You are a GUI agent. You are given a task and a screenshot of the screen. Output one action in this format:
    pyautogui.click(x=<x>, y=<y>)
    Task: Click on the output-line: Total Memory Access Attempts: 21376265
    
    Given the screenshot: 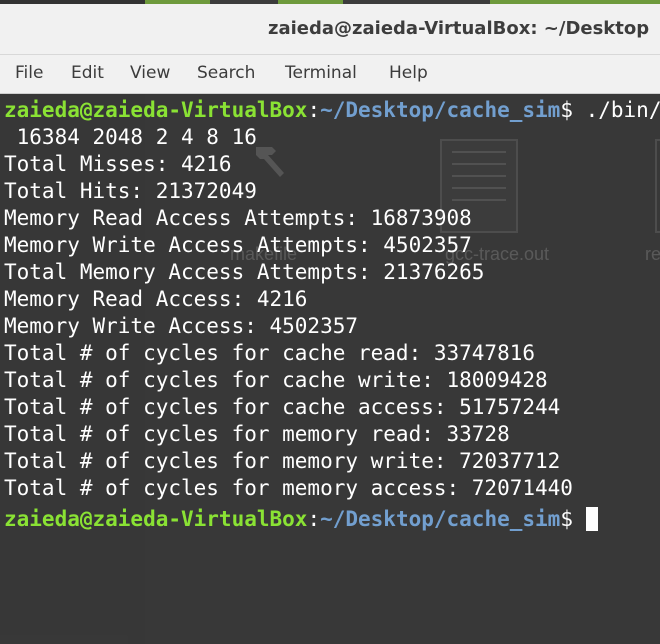 What is the action you would take?
    pyautogui.click(x=244, y=272)
    